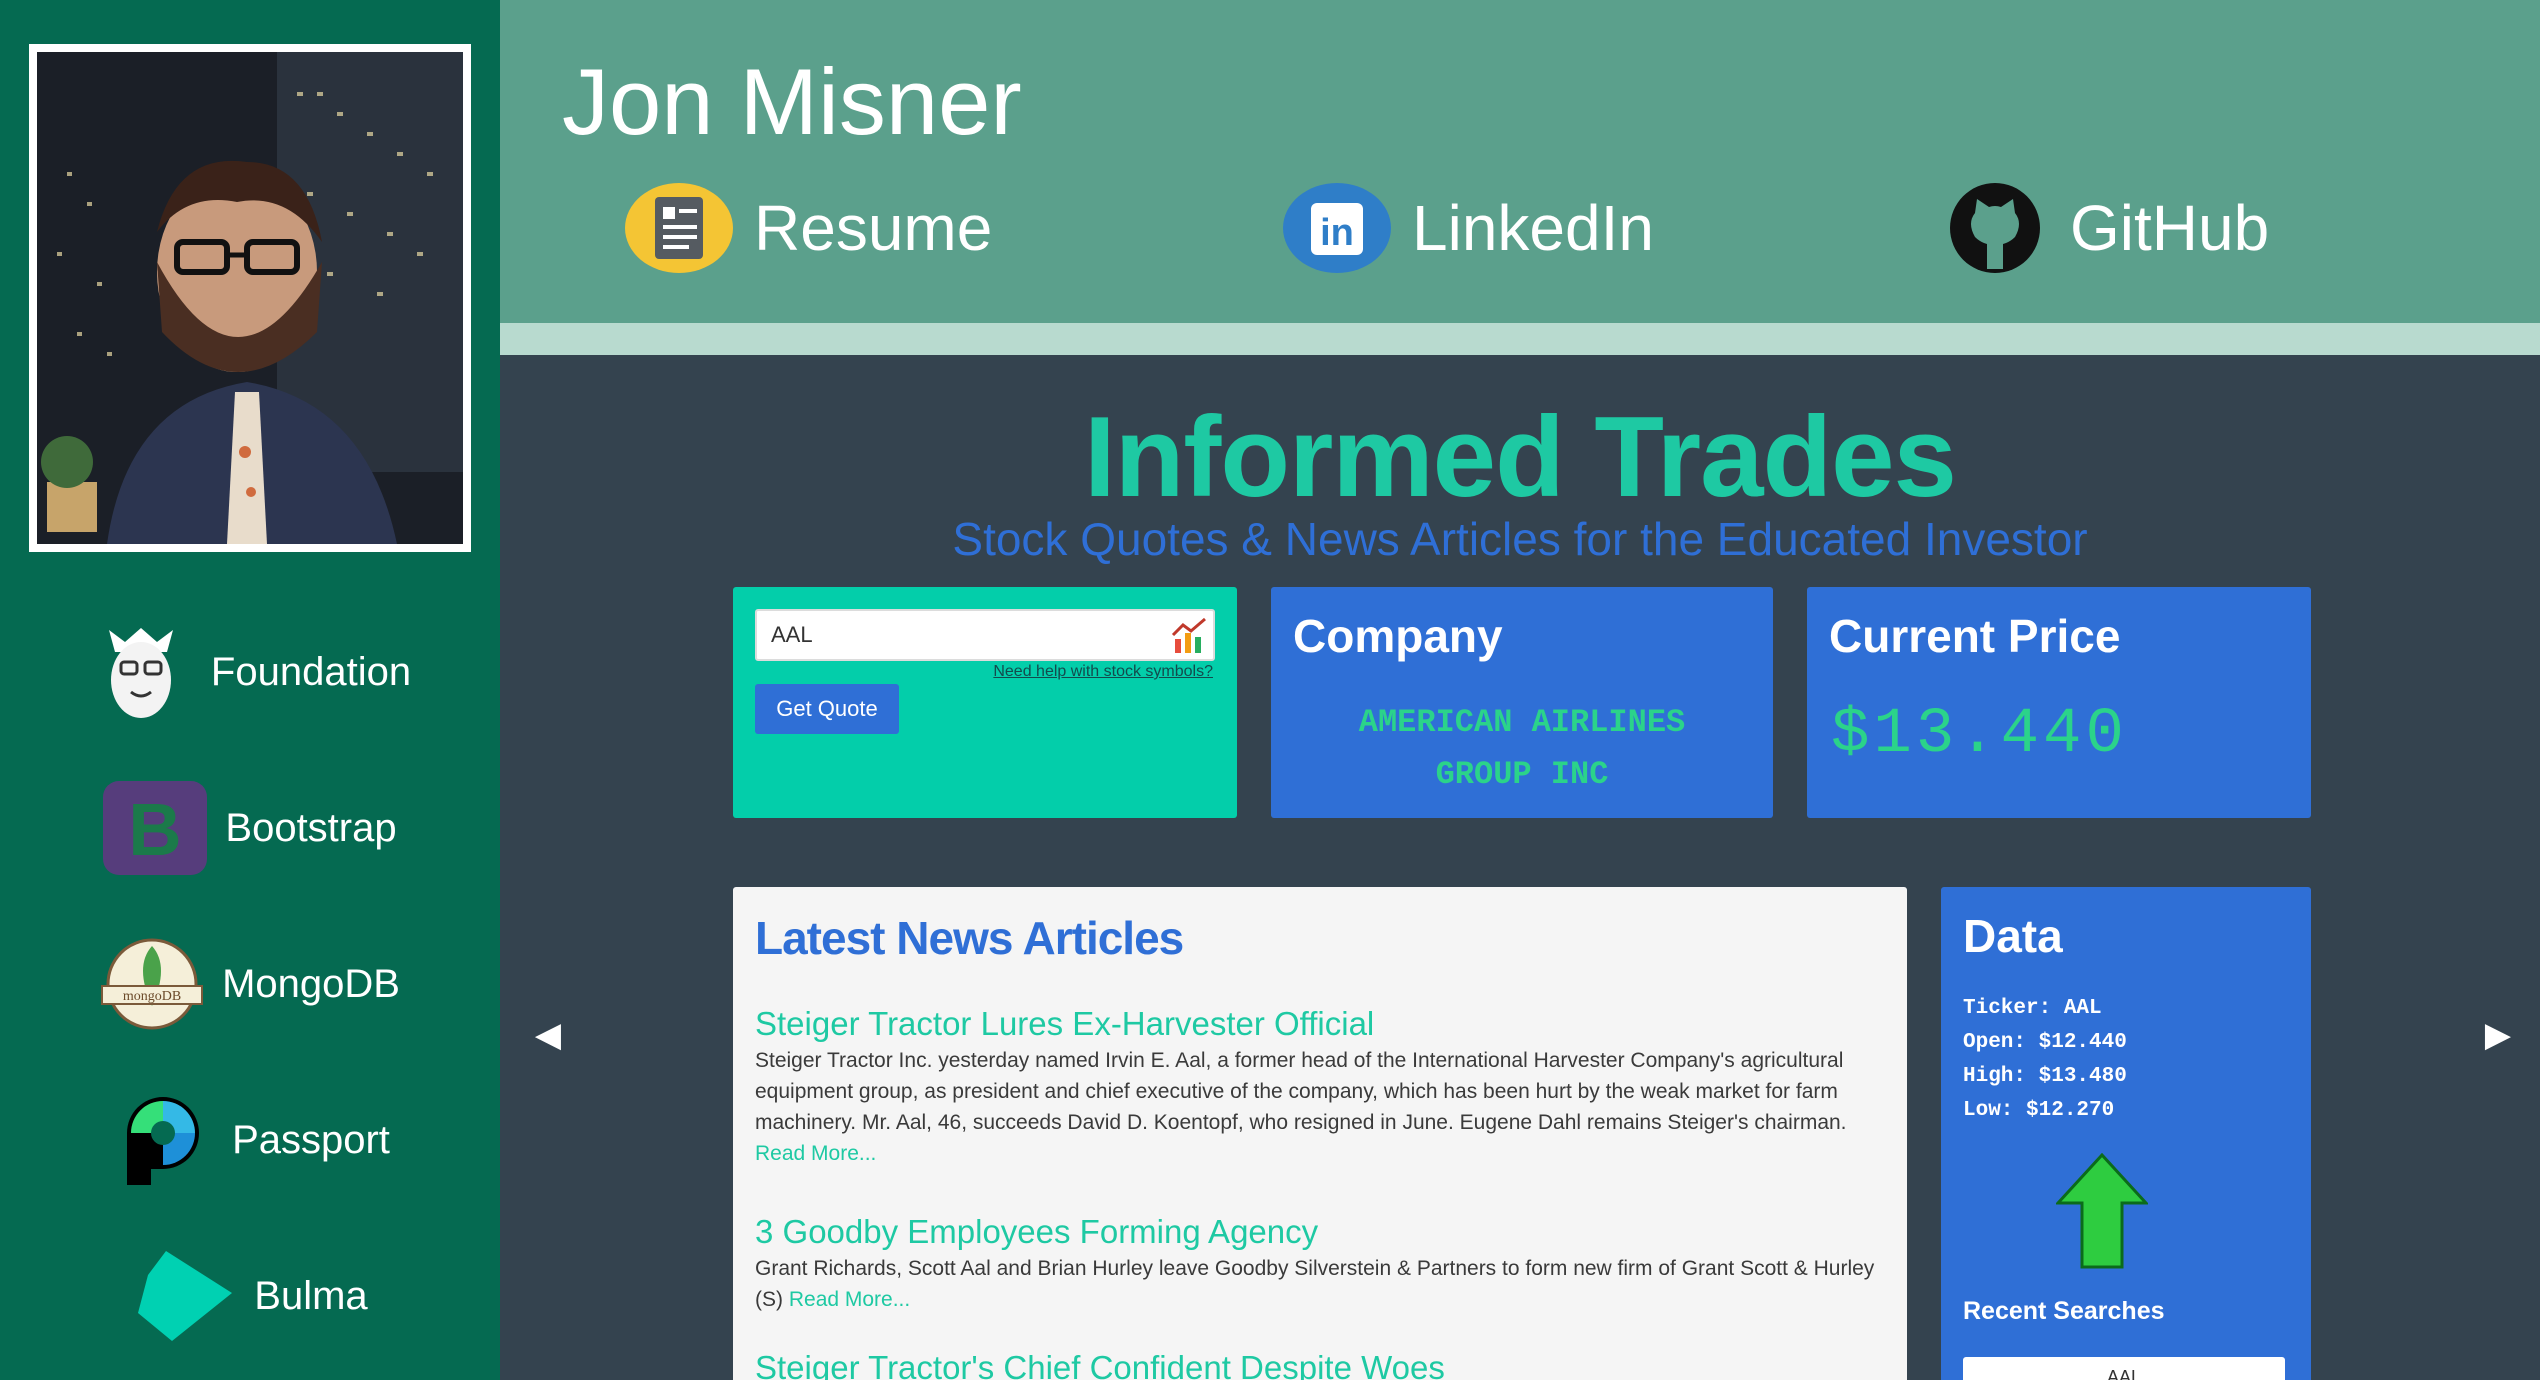 The height and width of the screenshot is (1380, 2540). Describe the element at coordinates (2124, 1368) in the screenshot. I see `recent-search-item: AAL` at that location.